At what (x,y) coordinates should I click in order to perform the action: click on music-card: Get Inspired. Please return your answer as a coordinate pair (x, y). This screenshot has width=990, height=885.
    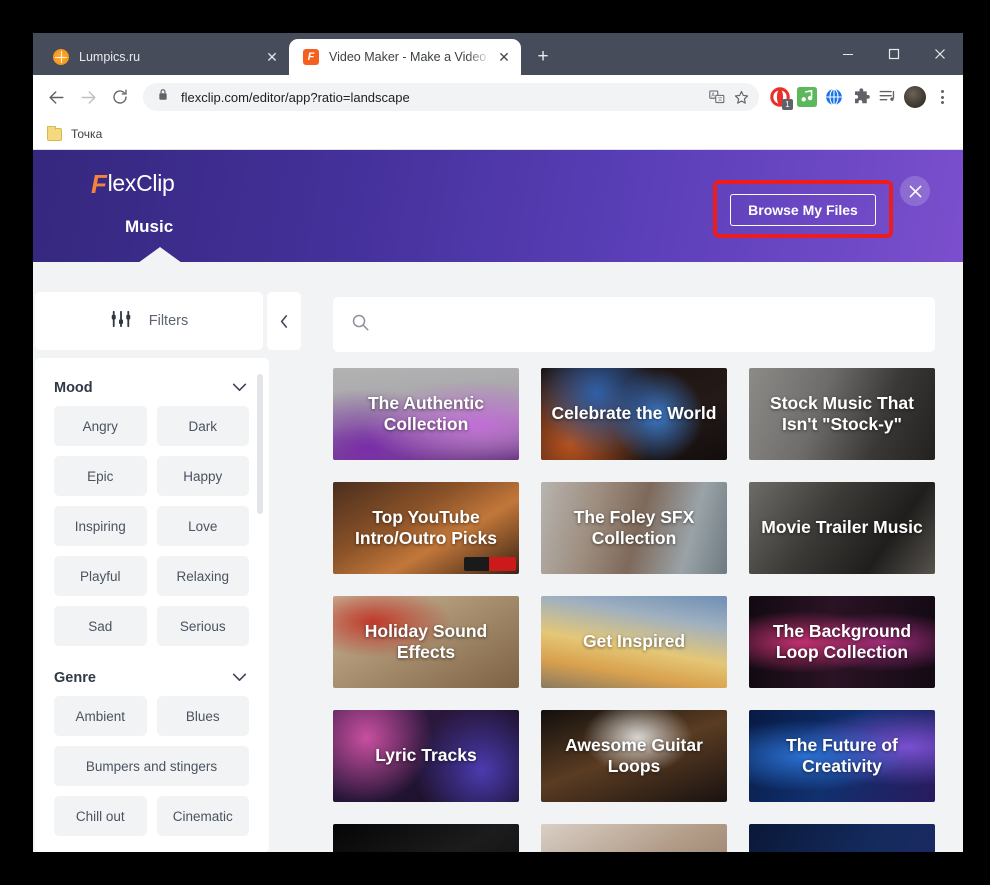
    Looking at the image, I should click on (634, 642).